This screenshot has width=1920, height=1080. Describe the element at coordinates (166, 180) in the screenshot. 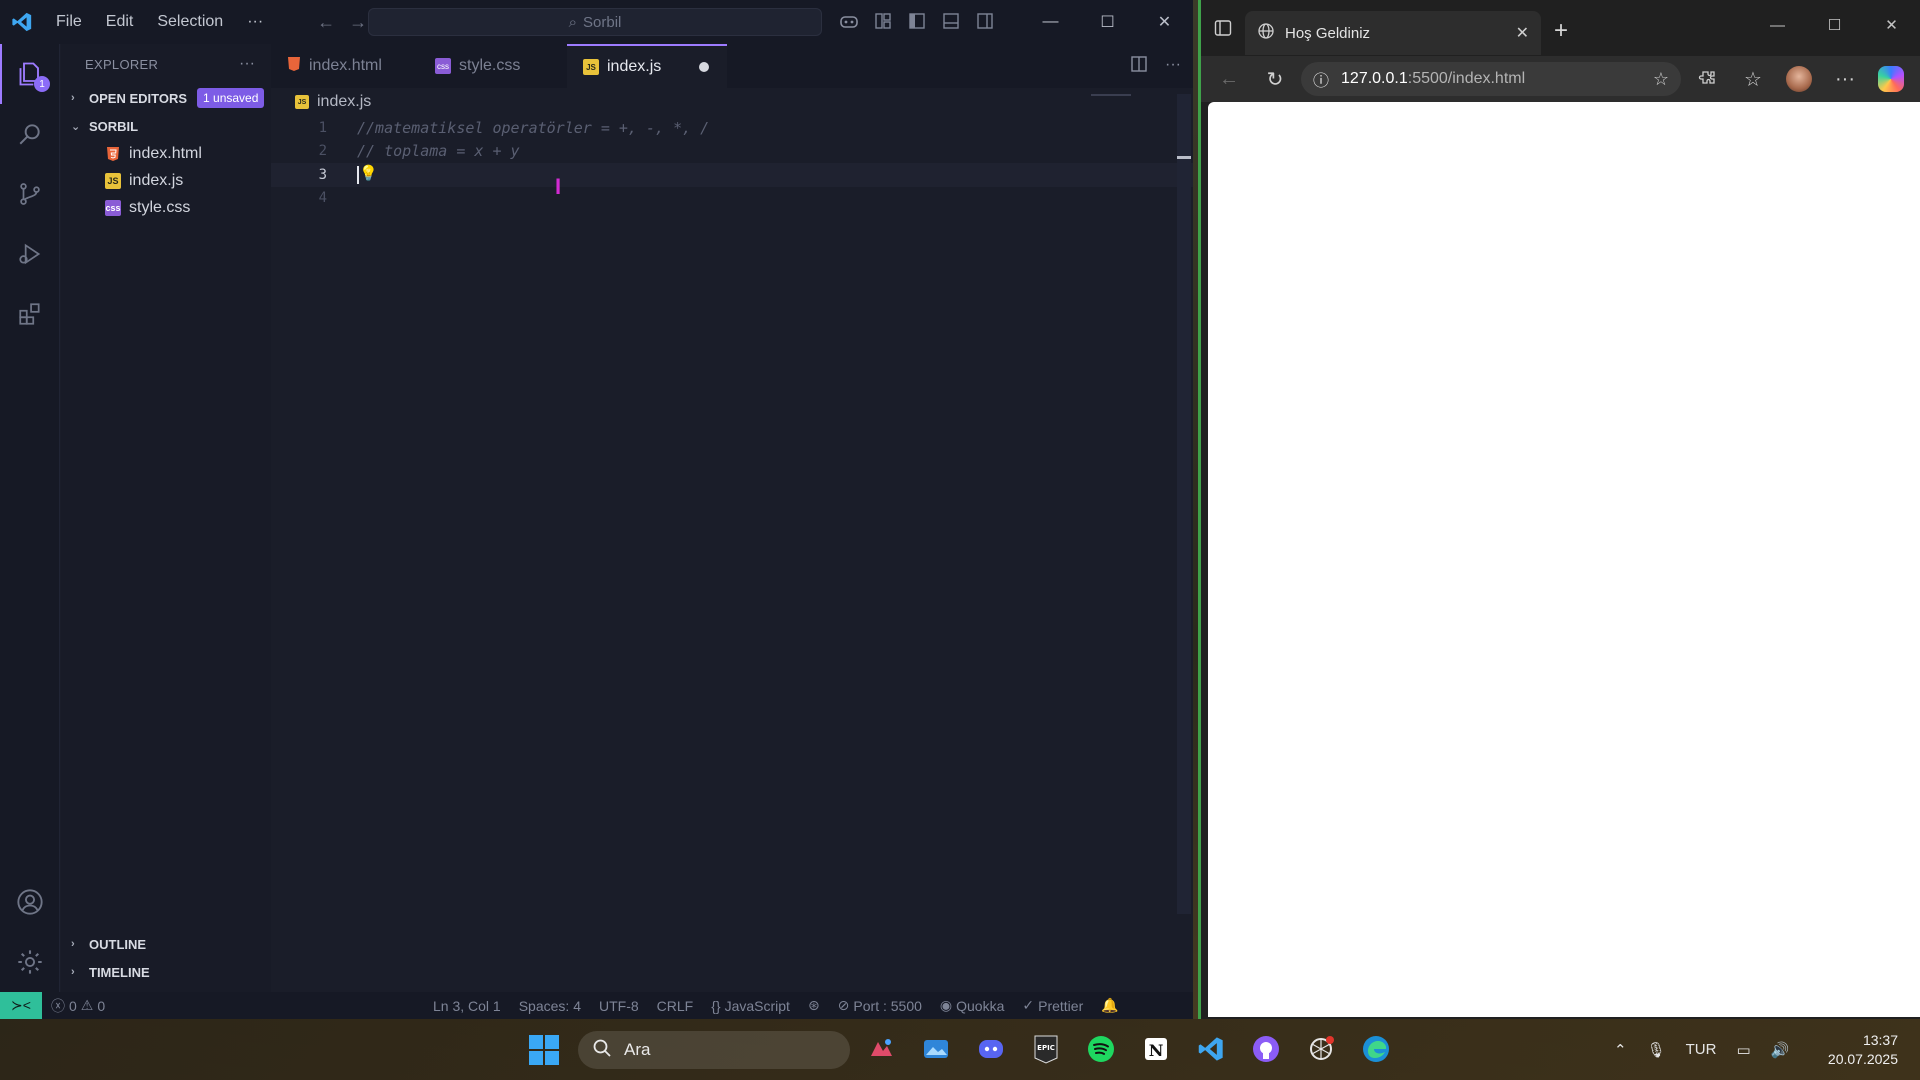

I see `file-item-index-js: JS index.js` at that location.